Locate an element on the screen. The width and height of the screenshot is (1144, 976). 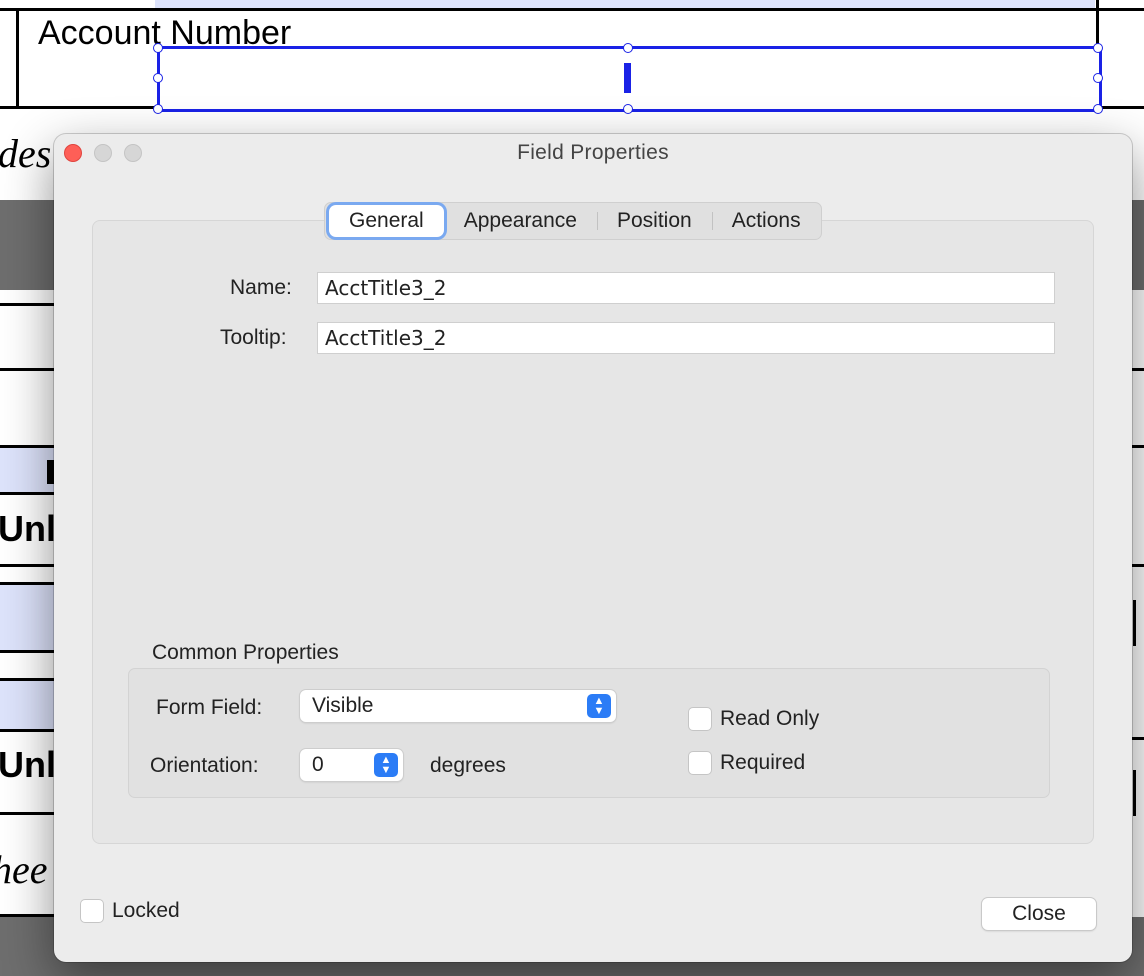
minimize-window-icon is located at coordinates (103, 153).